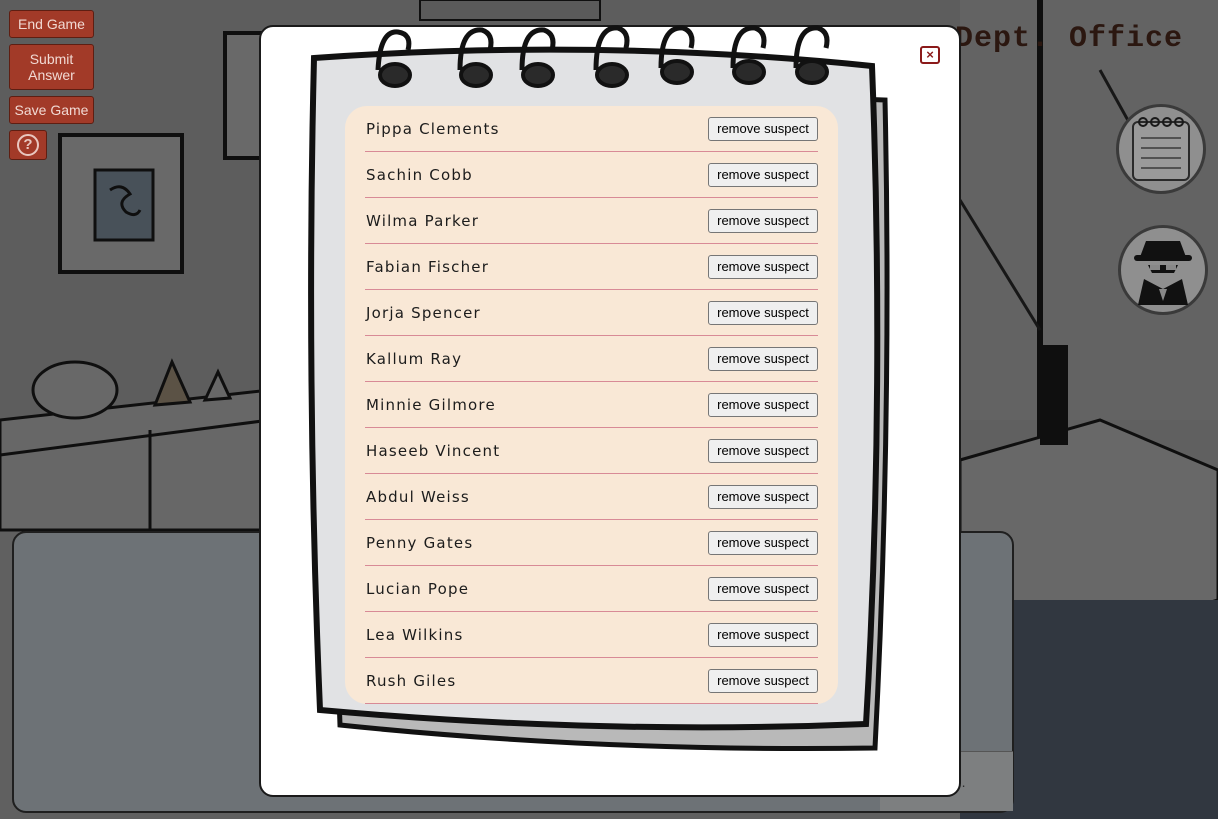  Describe the element at coordinates (423, 220) in the screenshot. I see `suspect-name: Wilma Parker` at that location.